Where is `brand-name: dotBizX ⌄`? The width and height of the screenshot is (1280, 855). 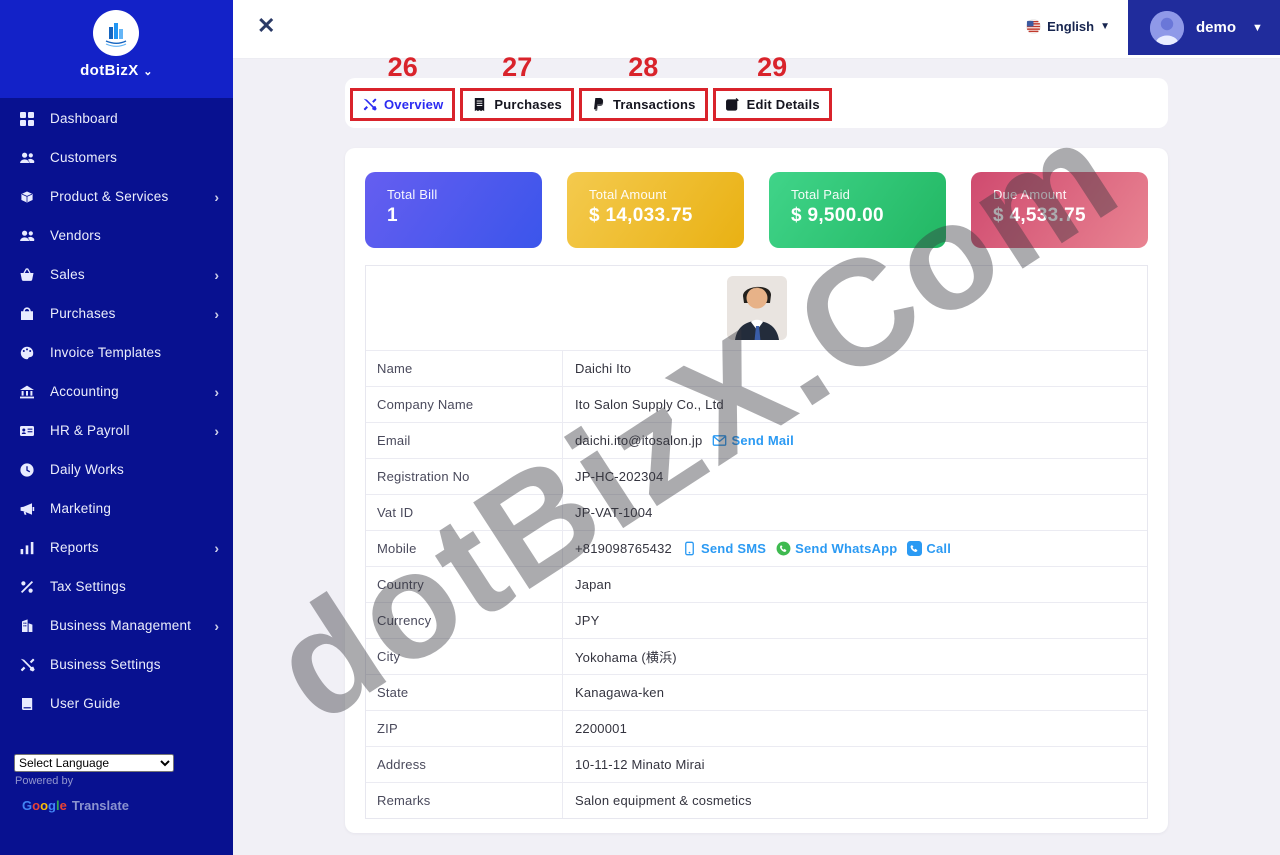
brand-name: dotBizX ⌄ is located at coordinates (116, 70).